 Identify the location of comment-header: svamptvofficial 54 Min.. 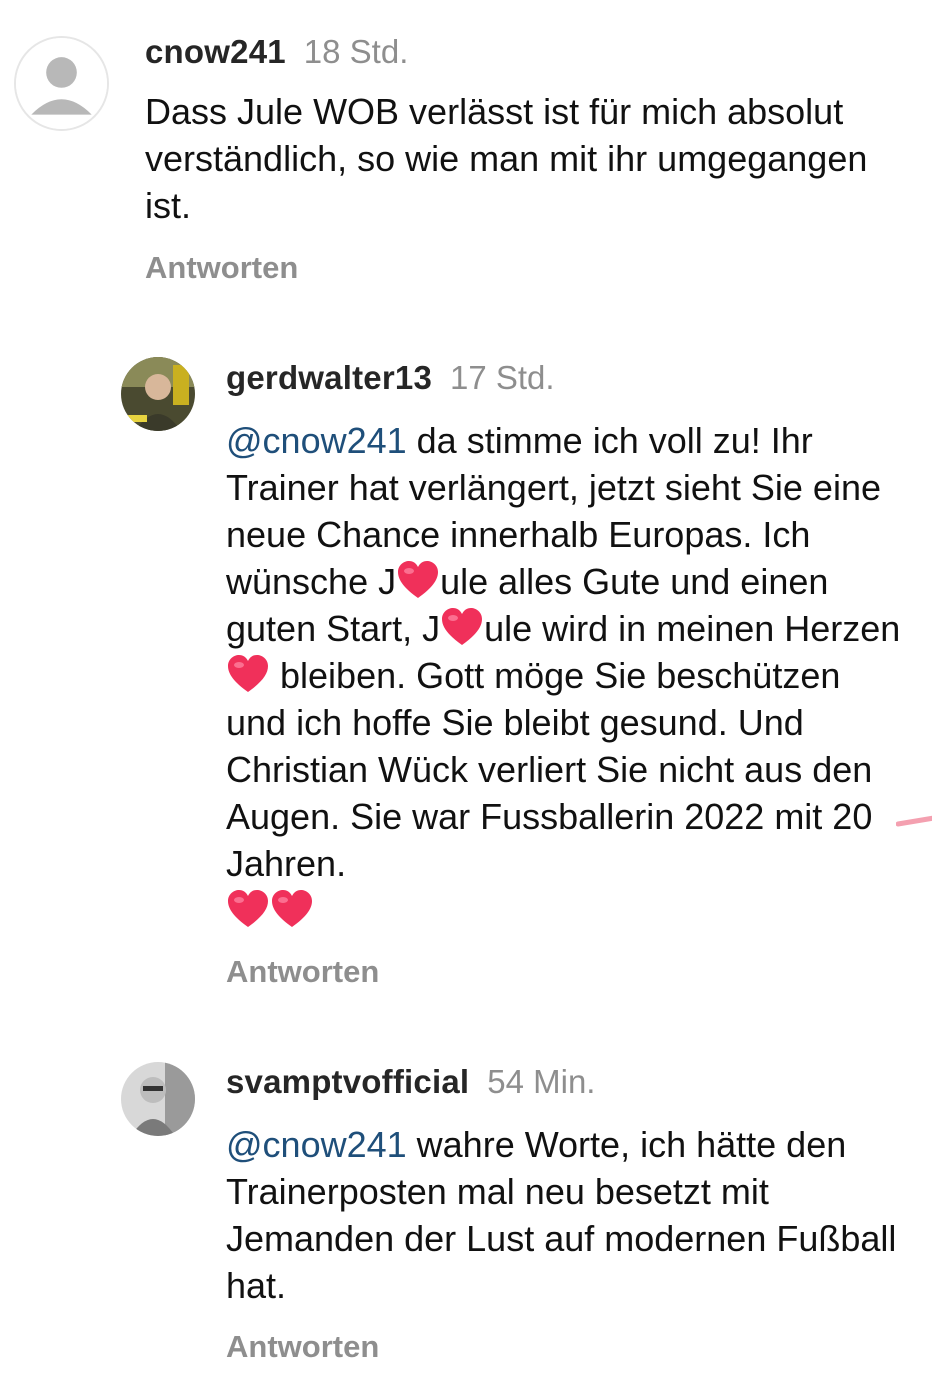
(410, 1082).